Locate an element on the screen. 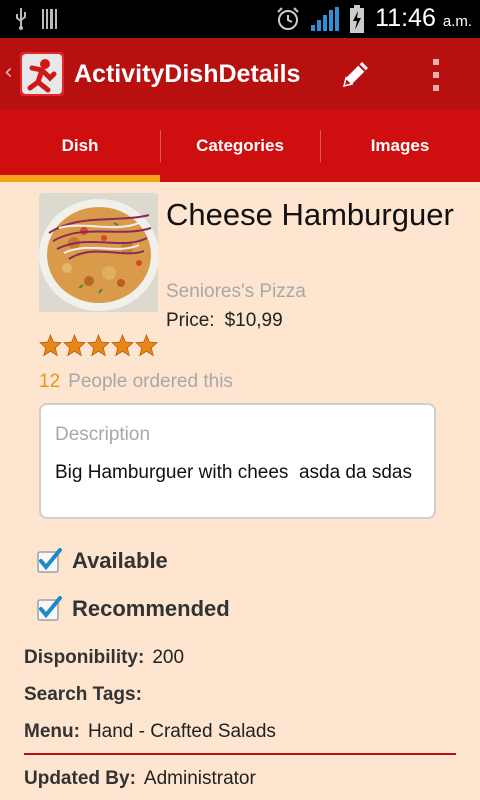 This screenshot has width=480, height=800. recommended-checkbox-row: Recommended is located at coordinates (133, 609).